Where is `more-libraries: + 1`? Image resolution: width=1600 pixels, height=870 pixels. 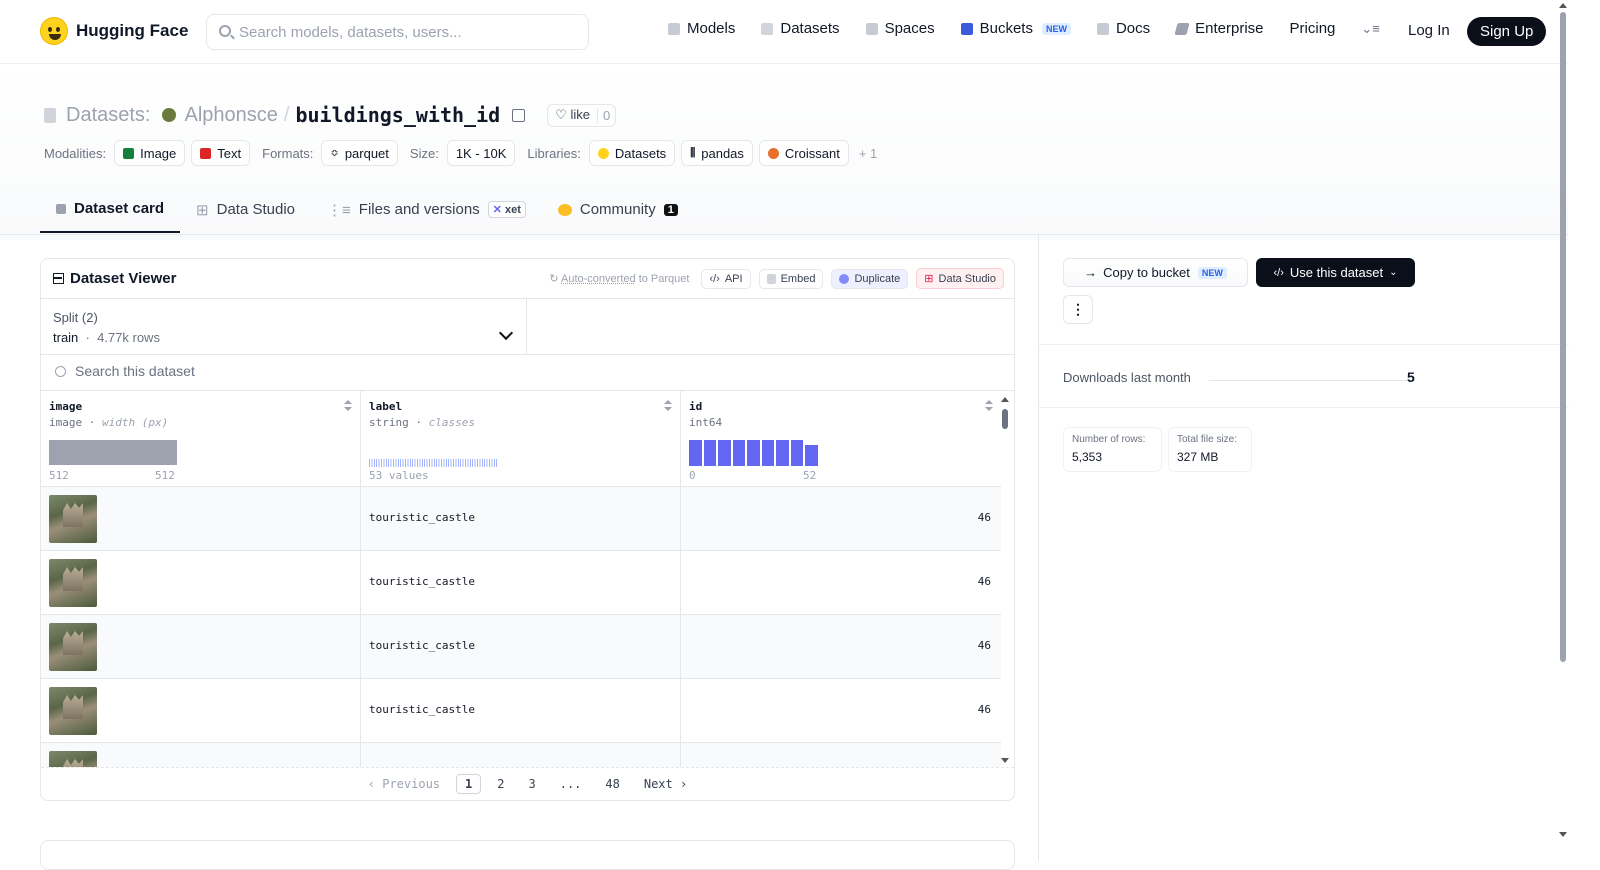 more-libraries: + 1 is located at coordinates (868, 153).